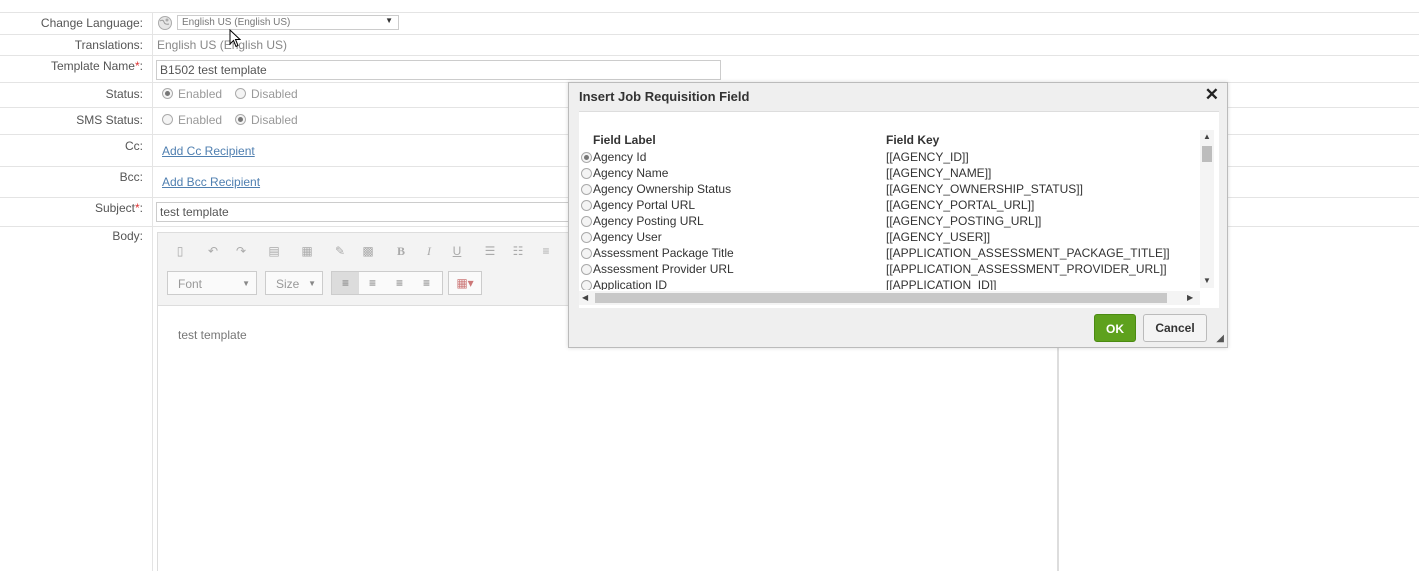 Image resolution: width=1419 pixels, height=571 pixels. Describe the element at coordinates (213, 251) in the screenshot. I see `undo-icon: ↶` at that location.